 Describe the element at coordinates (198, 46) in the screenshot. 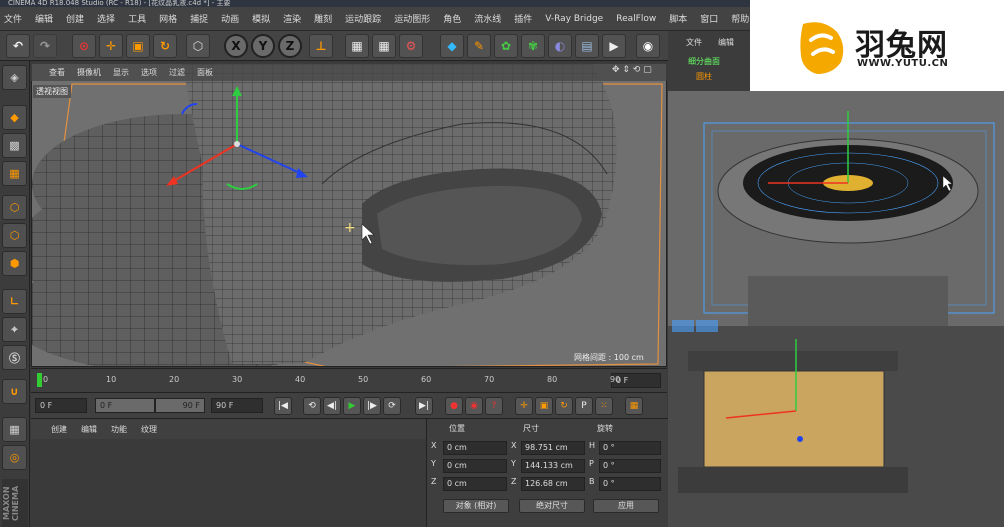

I see `recent-object-icon: ⬡` at that location.